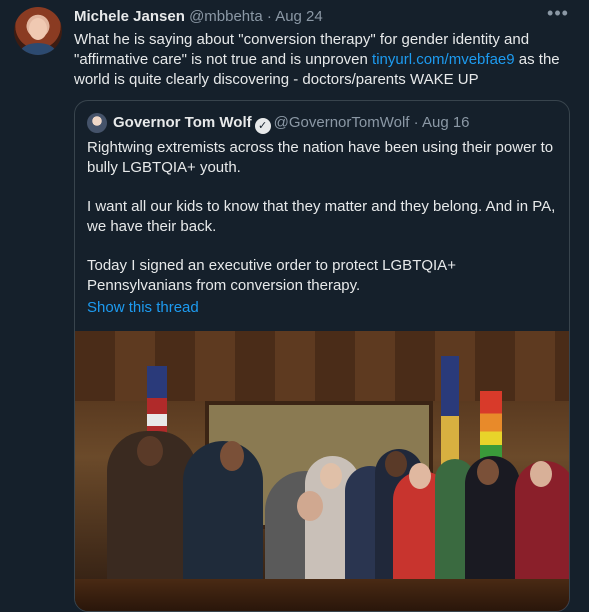 The image size is (589, 612). Describe the element at coordinates (558, 15) in the screenshot. I see `more-icon: •••` at that location.